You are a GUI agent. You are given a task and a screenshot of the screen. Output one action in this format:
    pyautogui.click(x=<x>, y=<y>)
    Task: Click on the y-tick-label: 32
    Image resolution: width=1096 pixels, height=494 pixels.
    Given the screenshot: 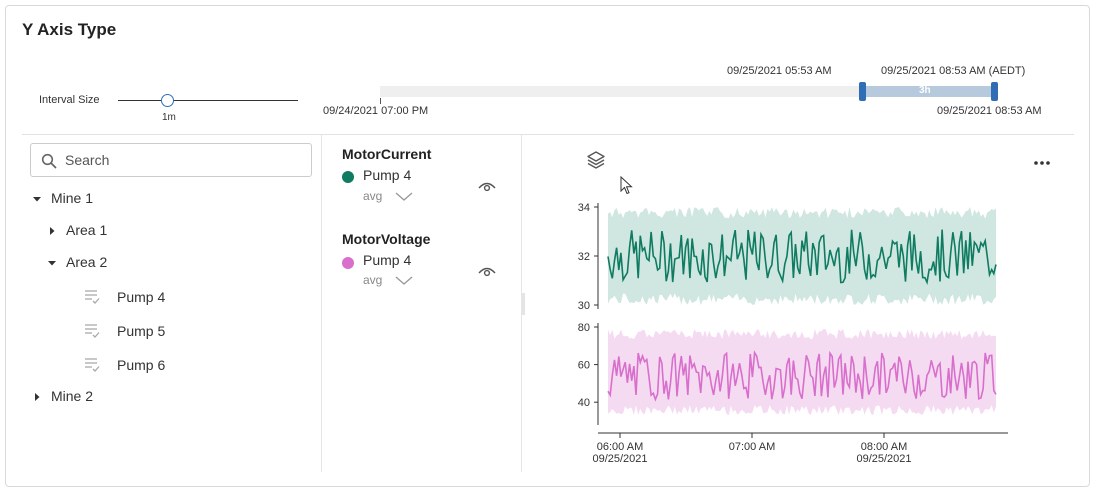 What is the action you would take?
    pyautogui.click(x=584, y=257)
    